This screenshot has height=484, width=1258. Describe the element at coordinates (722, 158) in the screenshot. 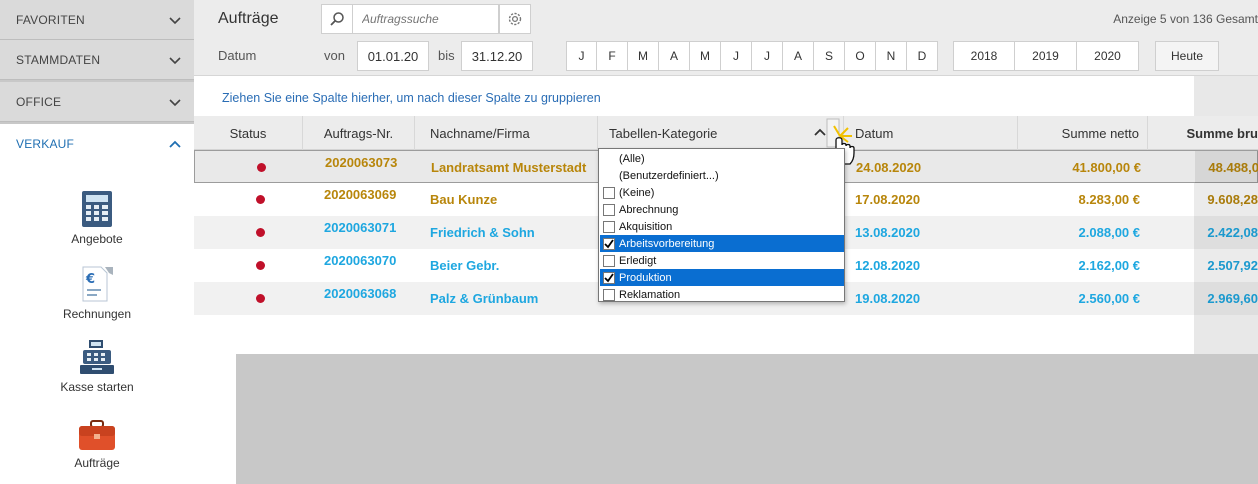

I see `filter-option-all: (Alle)` at that location.